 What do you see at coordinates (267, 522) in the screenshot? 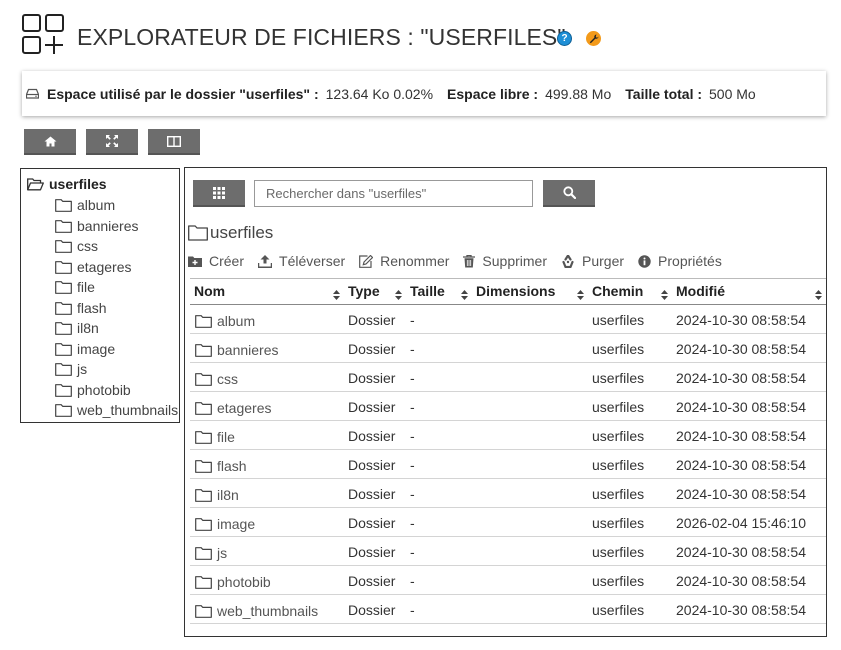
I see `cell-name: image` at bounding box center [267, 522].